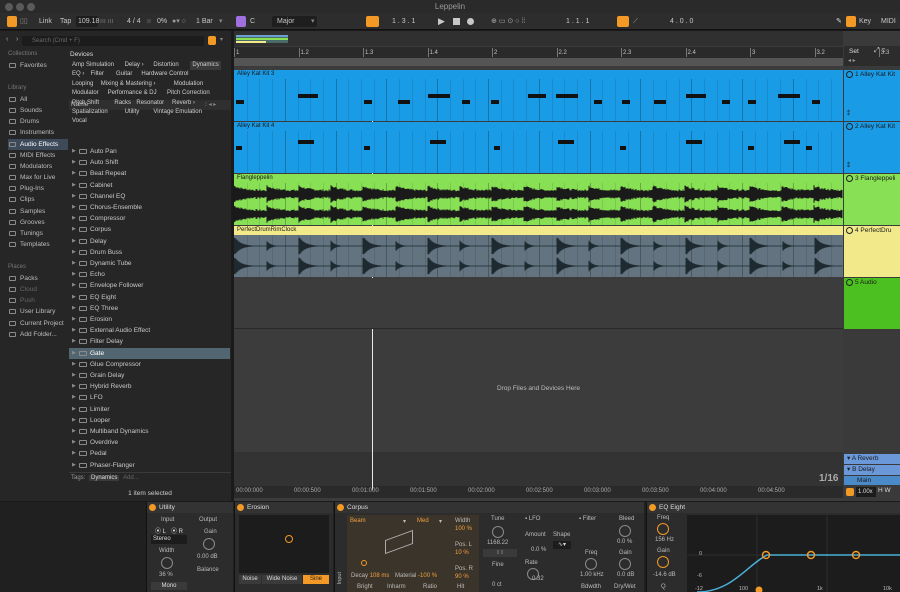  What do you see at coordinates (38, 188) in the screenshot?
I see `library-item: Plug-Ins` at bounding box center [38, 188].